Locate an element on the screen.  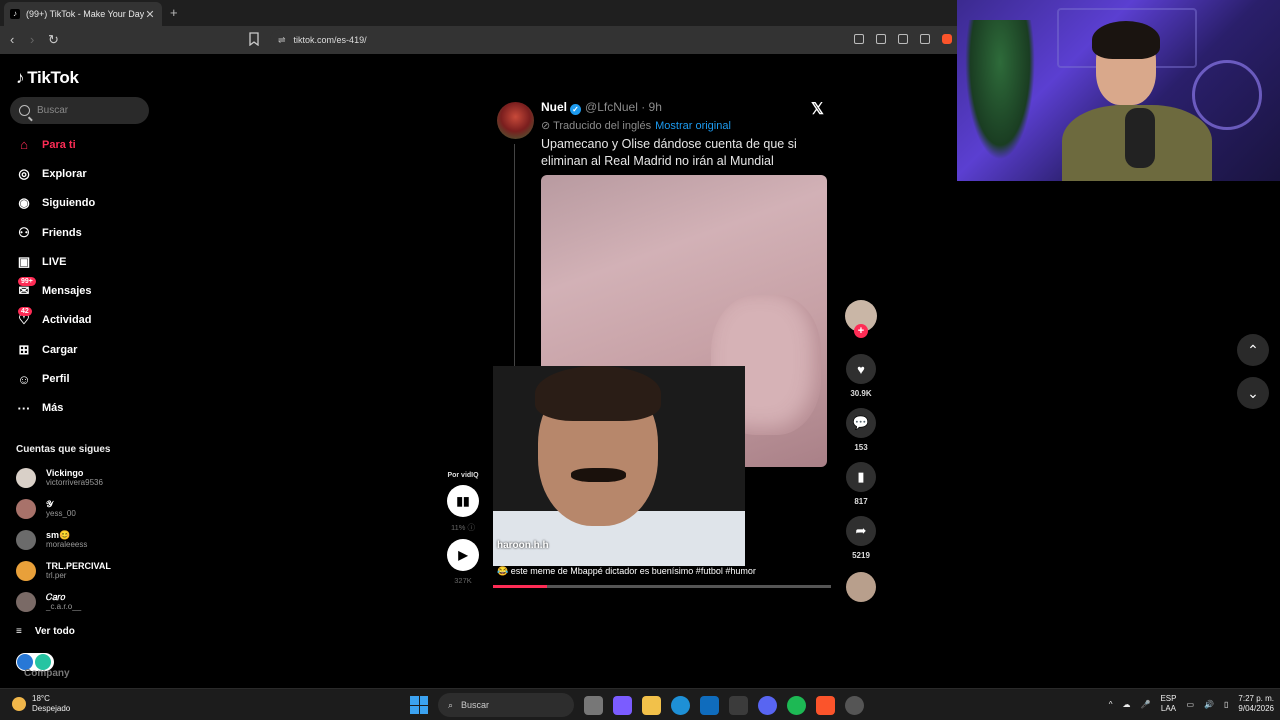
discord-icon is located at coordinates (767, 705).